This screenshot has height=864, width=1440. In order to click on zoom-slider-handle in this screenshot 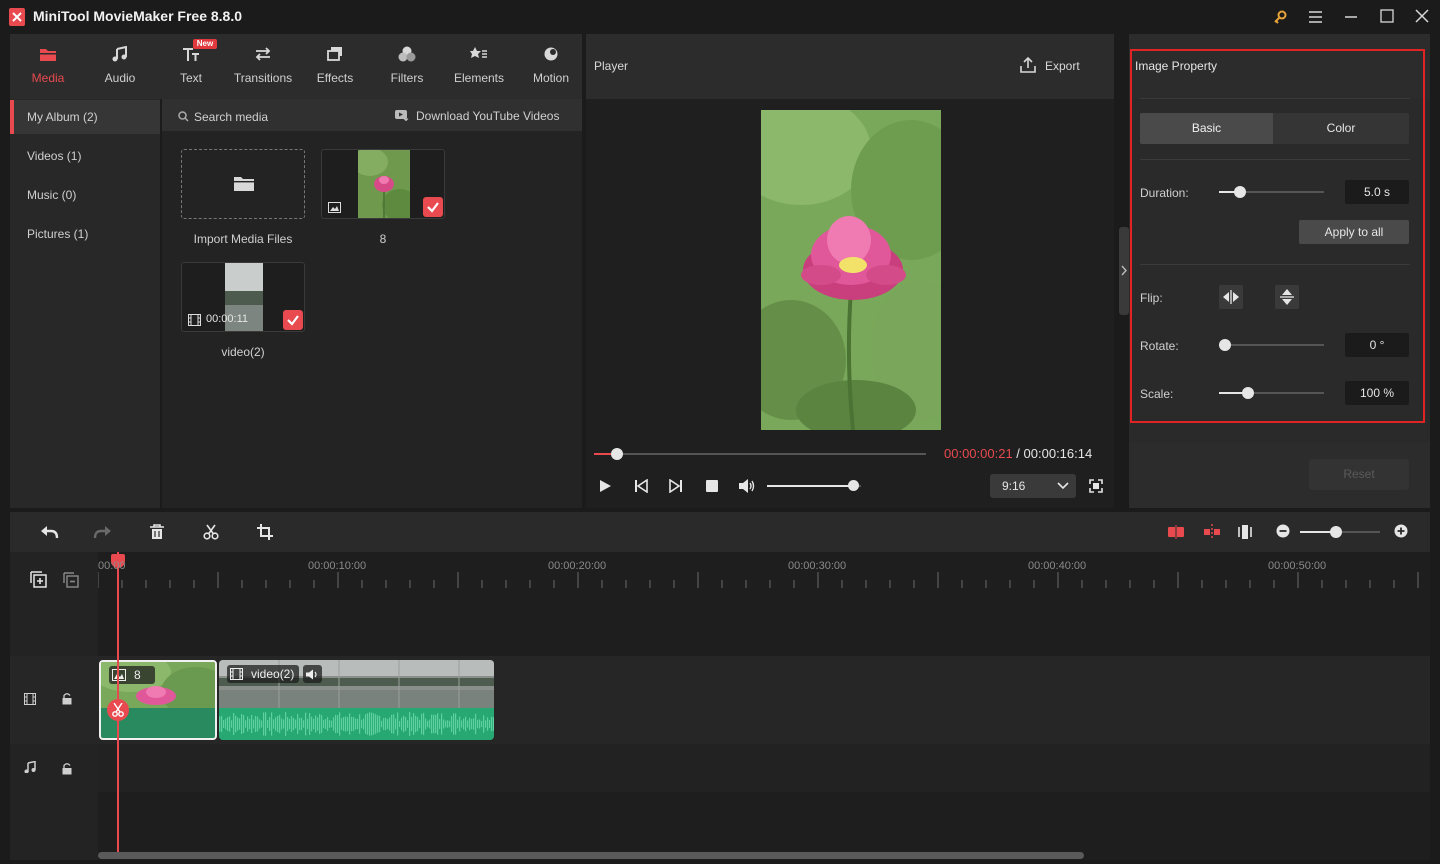, I will do `click(1336, 532)`.